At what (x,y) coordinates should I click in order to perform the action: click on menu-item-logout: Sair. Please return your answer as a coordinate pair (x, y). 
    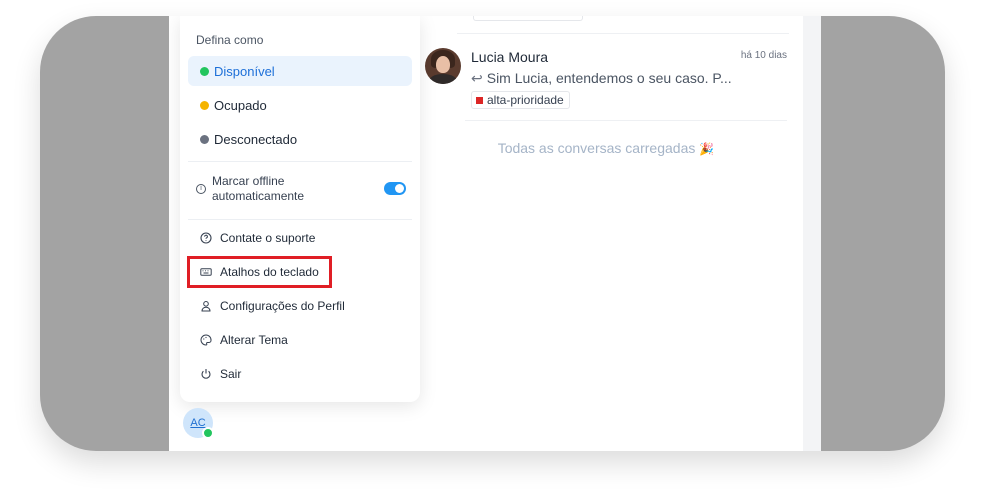
    Looking at the image, I should click on (300, 374).